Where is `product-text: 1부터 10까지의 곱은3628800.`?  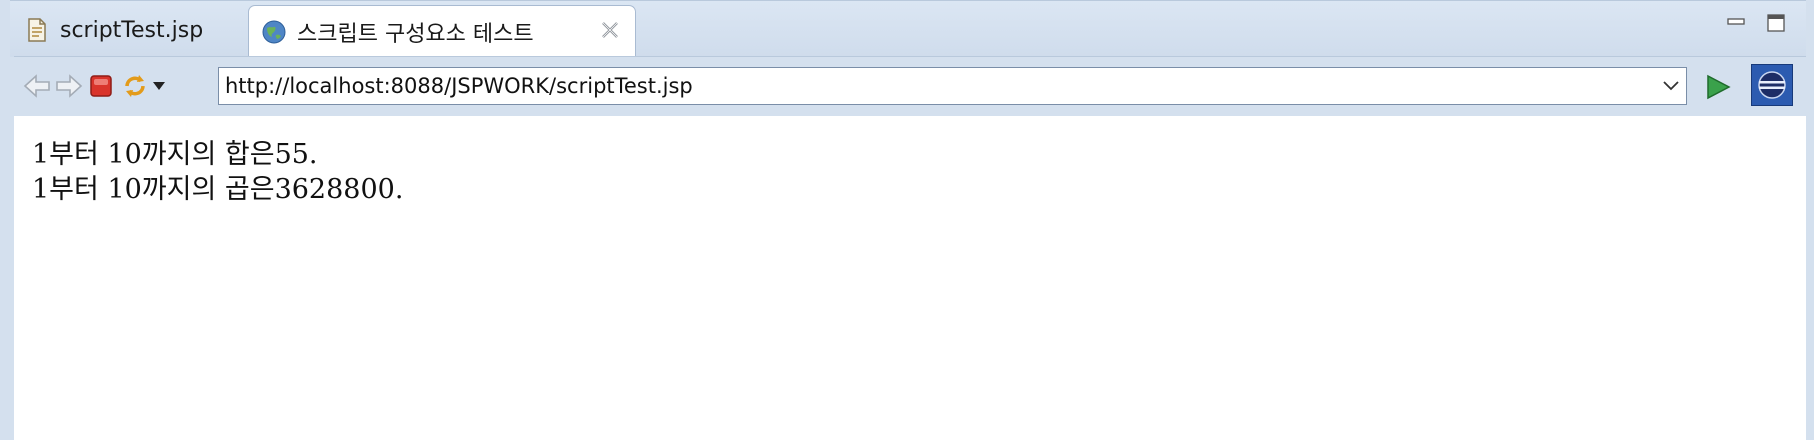 product-text: 1부터 10까지의 곱은3628800. is located at coordinates (218, 189).